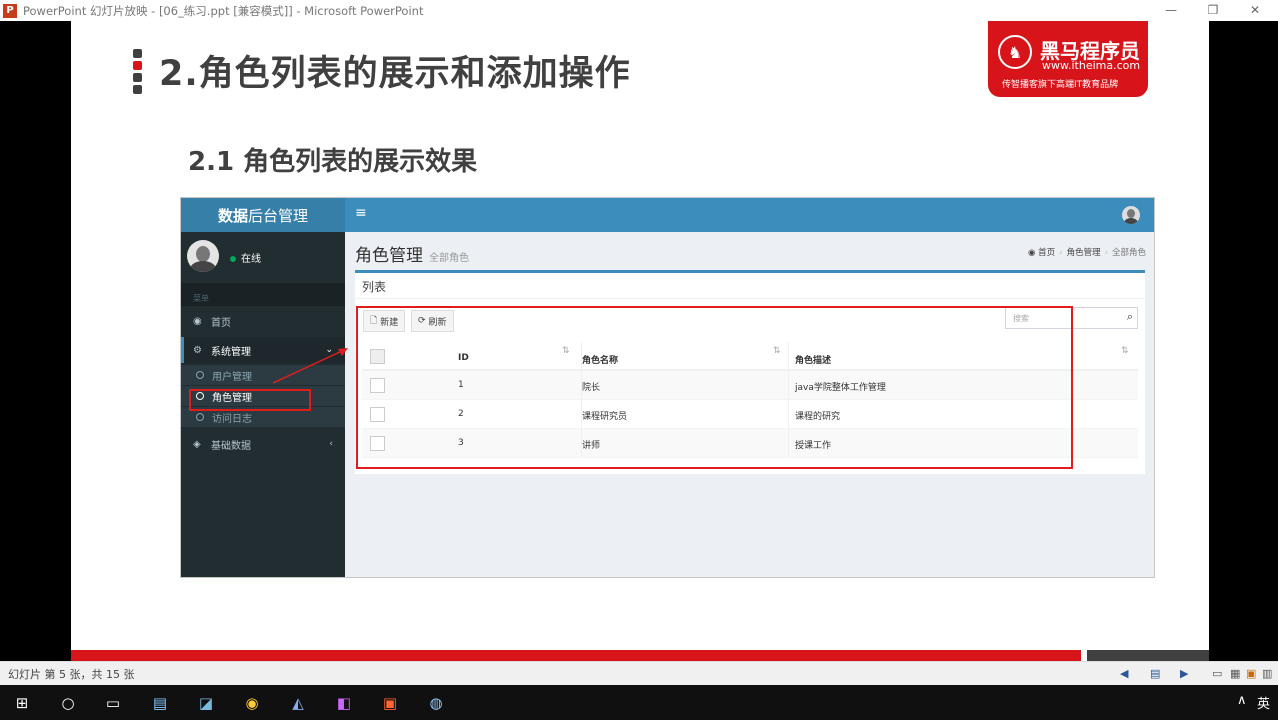  What do you see at coordinates (71, 674) in the screenshot?
I see `slide-counter: 幻灯片 第 5 张，共 15 张` at bounding box center [71, 674].